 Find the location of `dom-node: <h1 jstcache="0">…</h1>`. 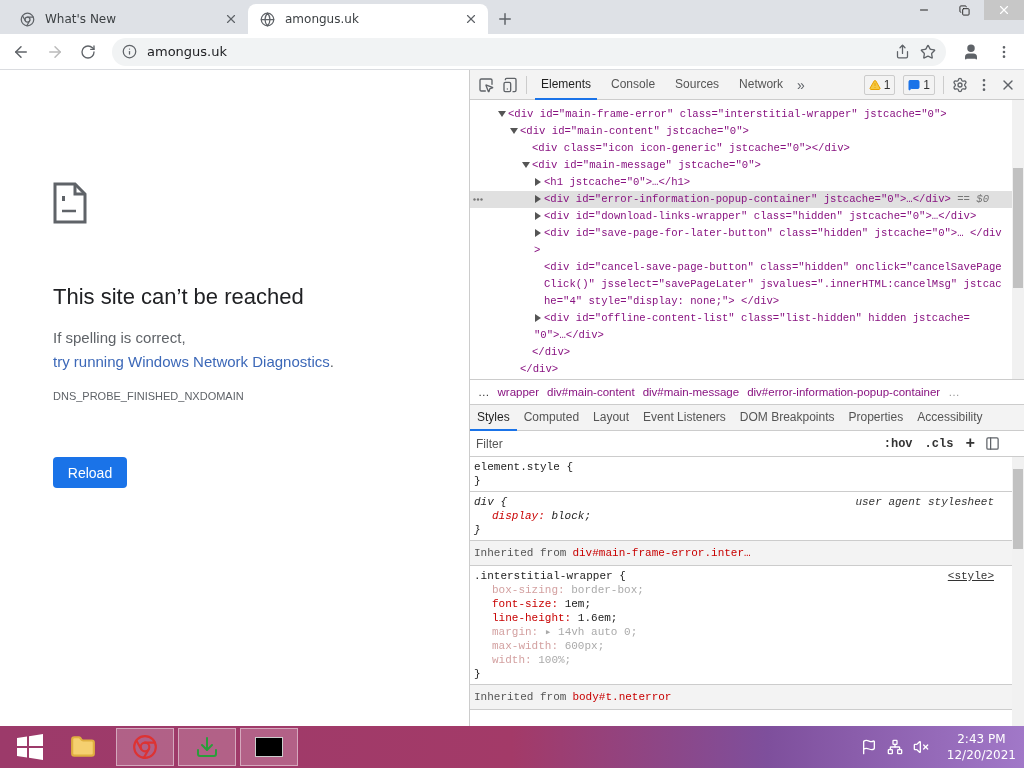

dom-node: <h1 jstcache="0">…</h1> is located at coordinates (741, 182).